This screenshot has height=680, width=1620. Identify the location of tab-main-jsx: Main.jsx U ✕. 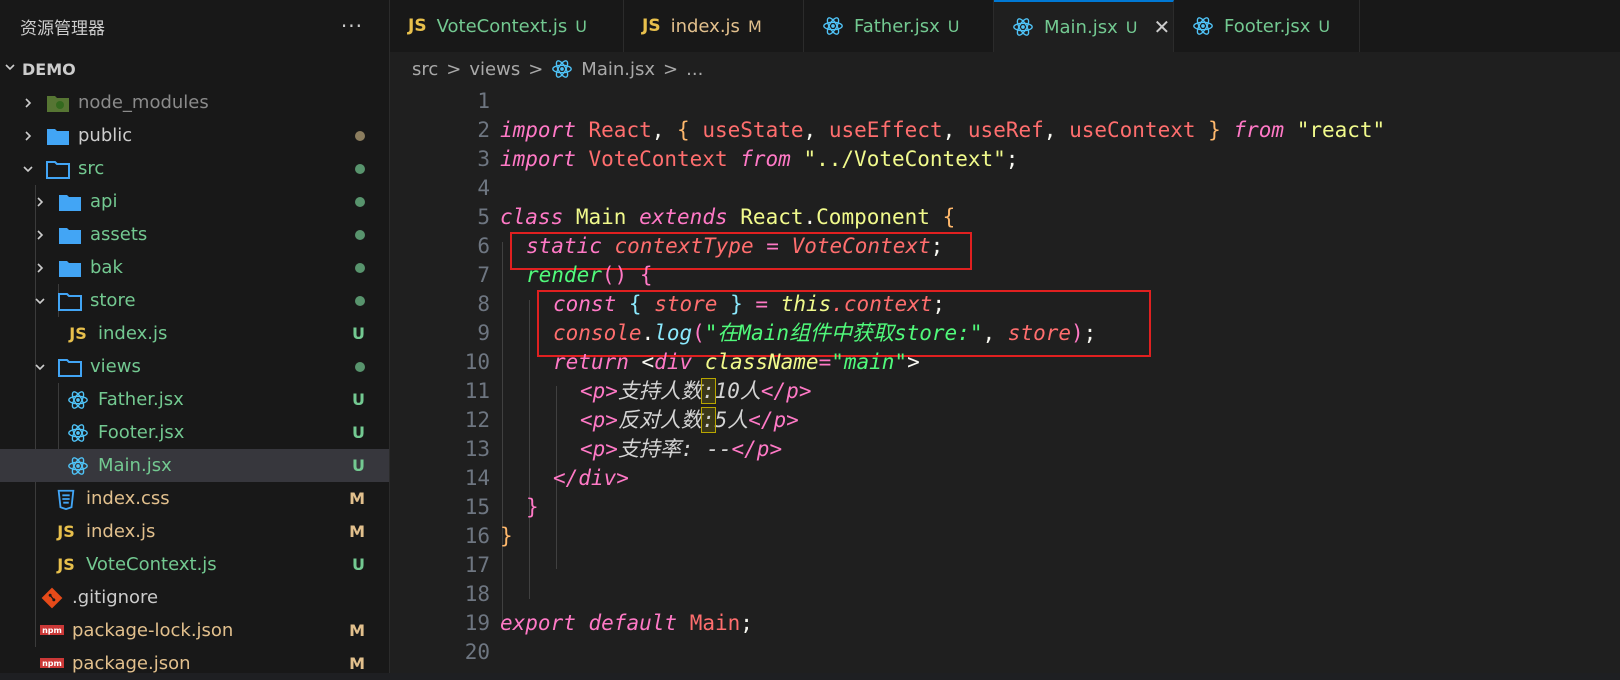
(1084, 26).